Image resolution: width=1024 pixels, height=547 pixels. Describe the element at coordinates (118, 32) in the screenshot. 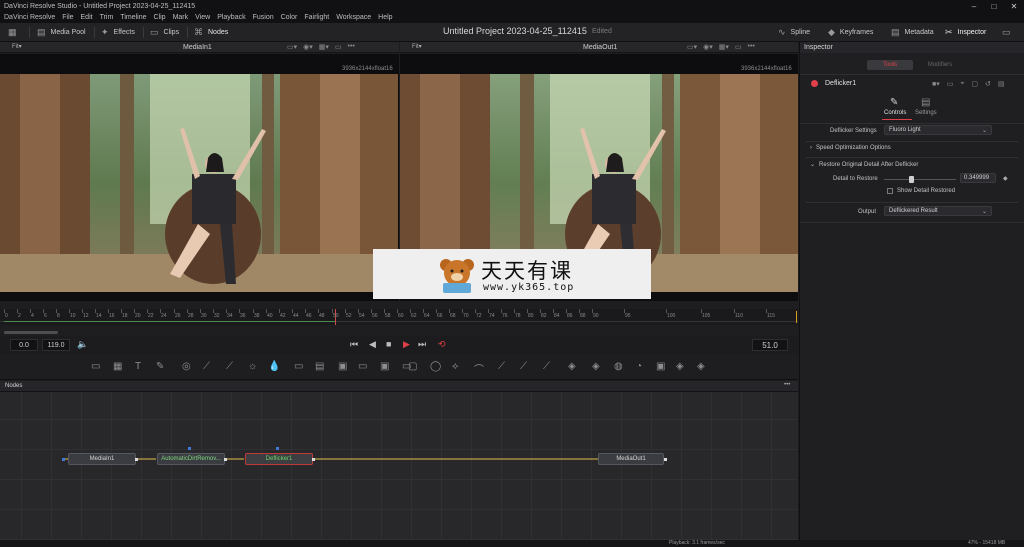

I see `effects-button: ✦ Effects` at that location.